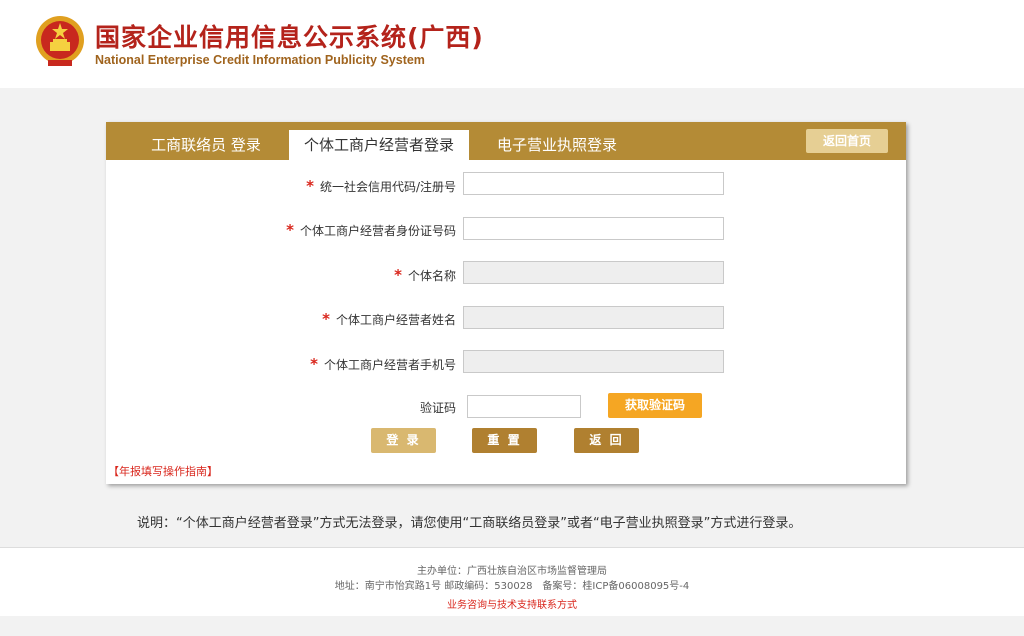  I want to click on national-emblem-icon, so click(60, 41).